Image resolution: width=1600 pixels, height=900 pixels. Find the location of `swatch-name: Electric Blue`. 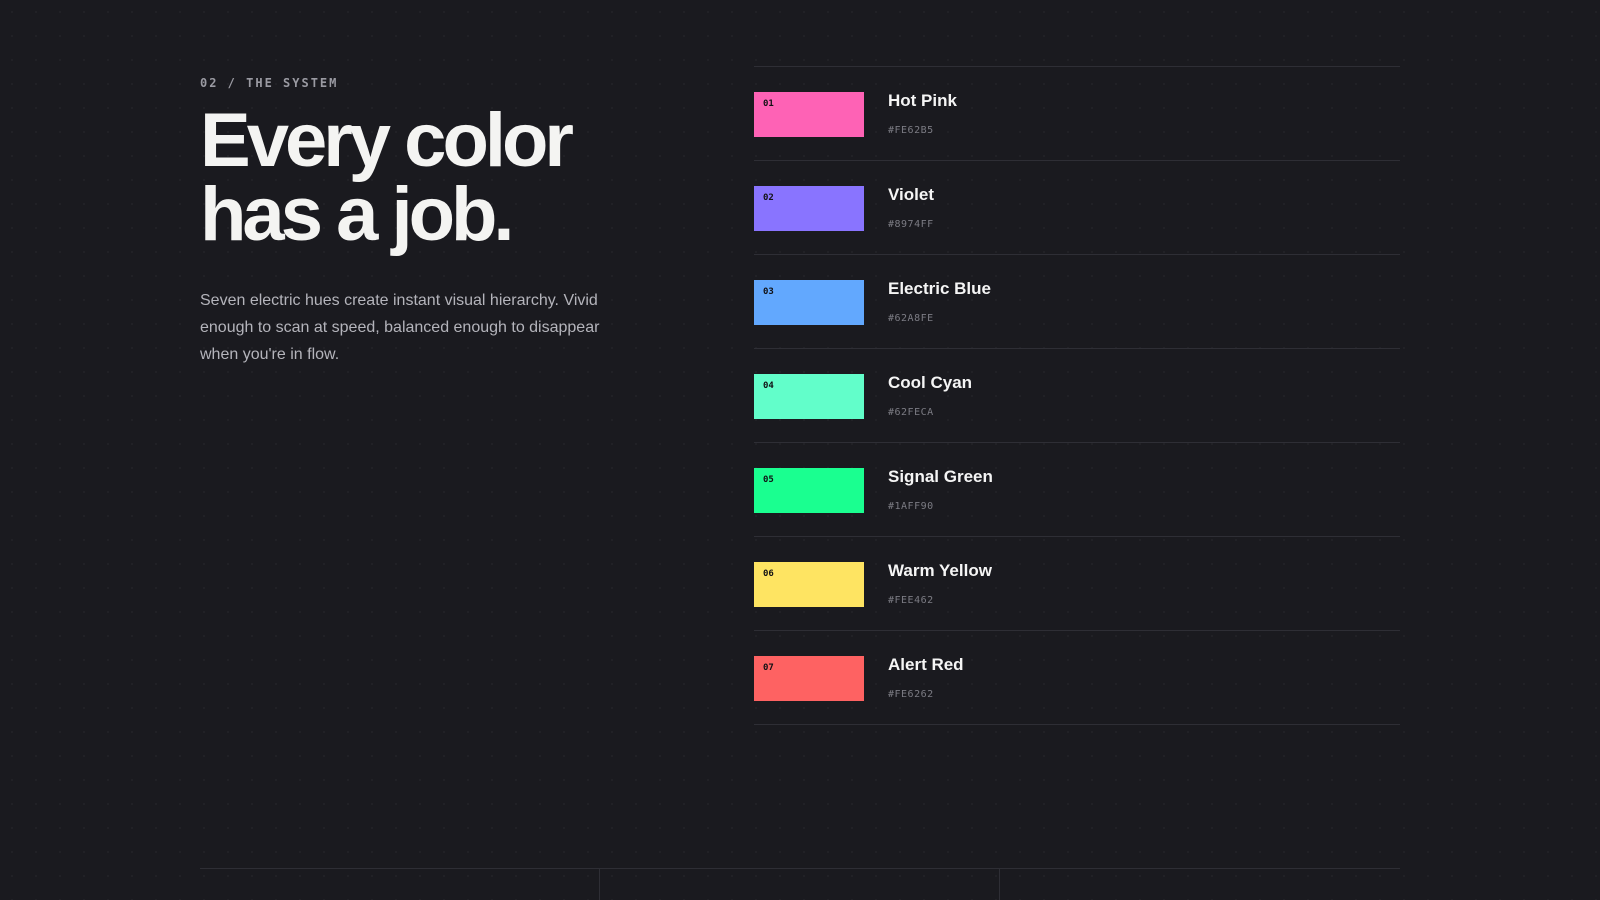

swatch-name: Electric Blue is located at coordinates (939, 288).